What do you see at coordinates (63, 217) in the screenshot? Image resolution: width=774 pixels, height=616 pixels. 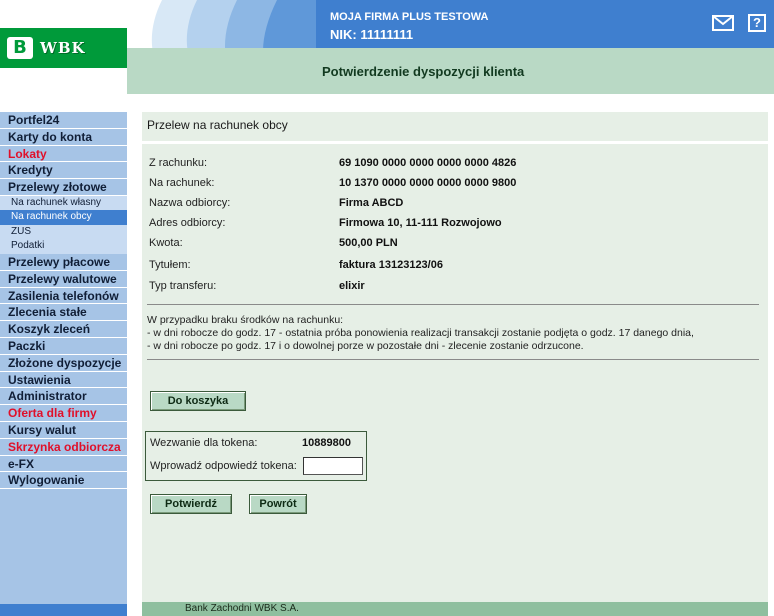 I see `sidebar-subitem-na-rachunek-obcy: Na rachunek obcy` at bounding box center [63, 217].